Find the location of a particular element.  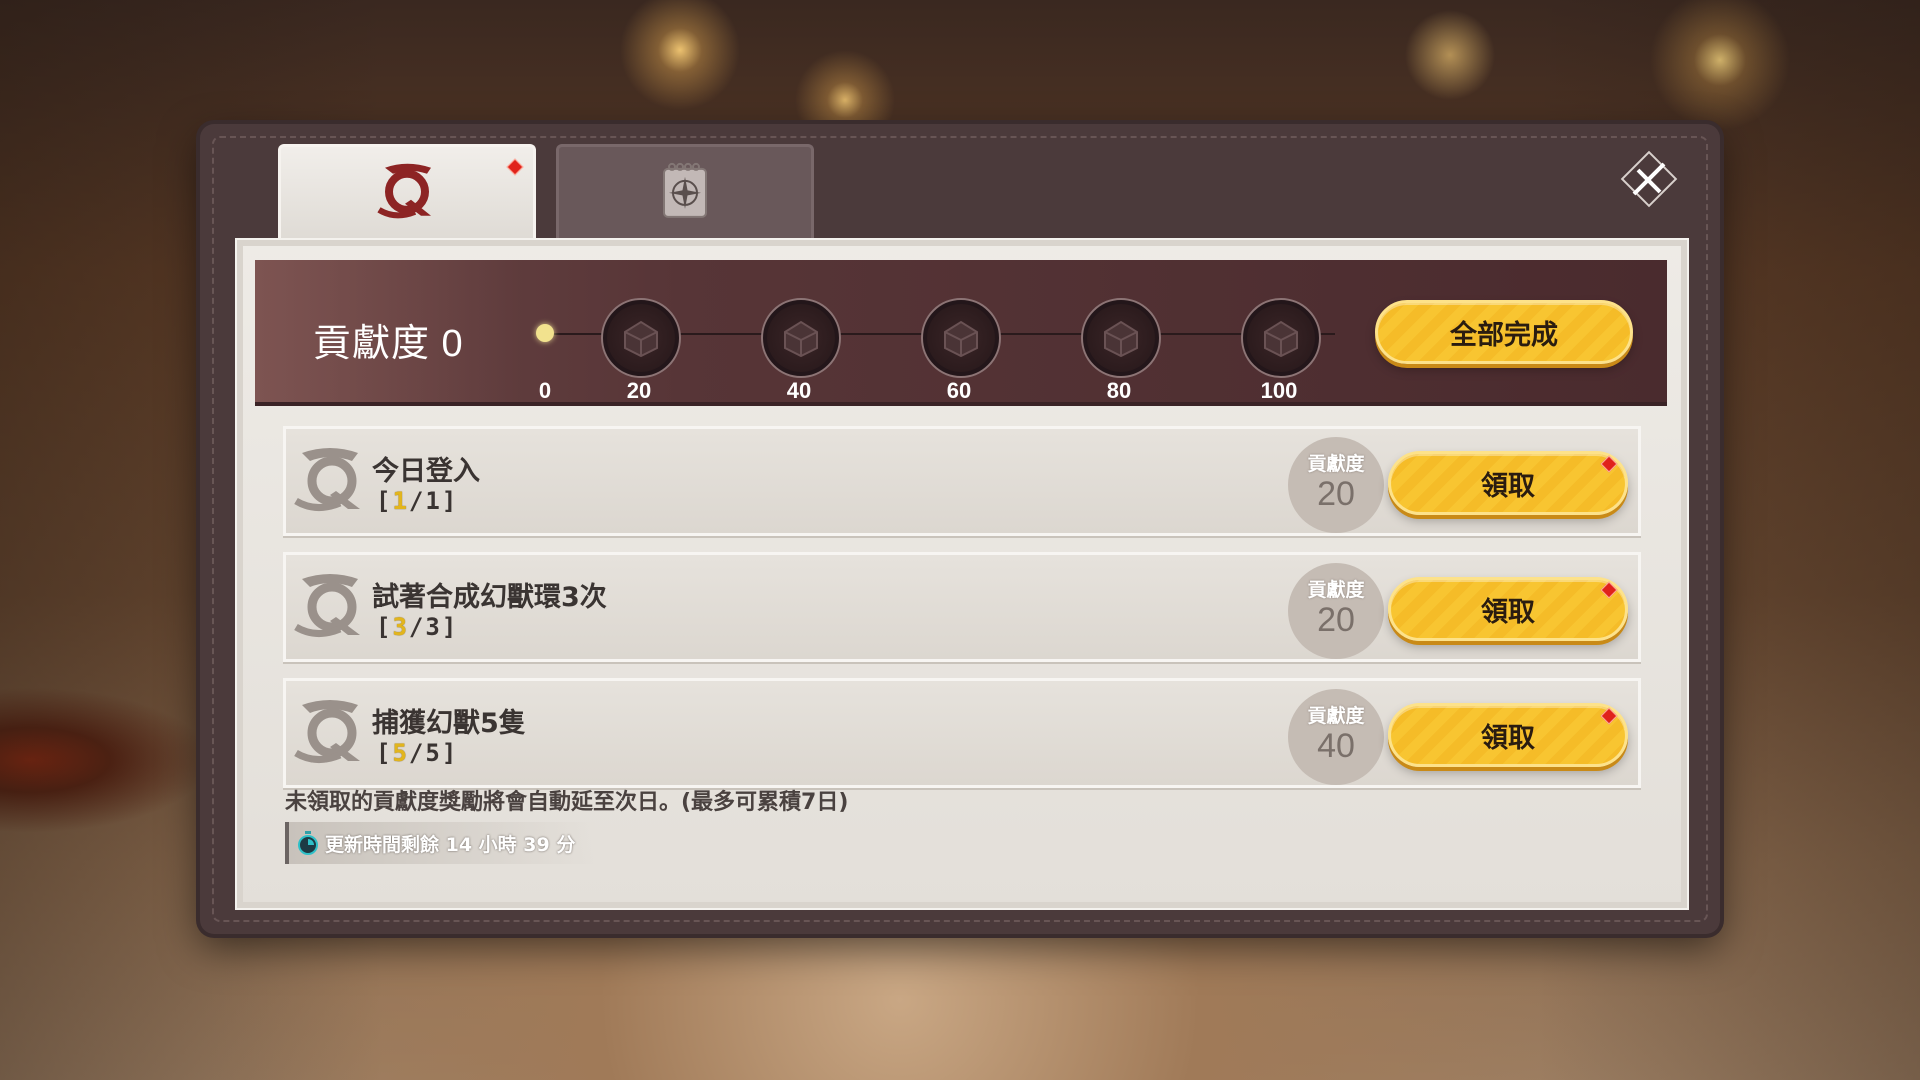

quest-title: 試著合成幻獸環3次 is located at coordinates (489, 597).